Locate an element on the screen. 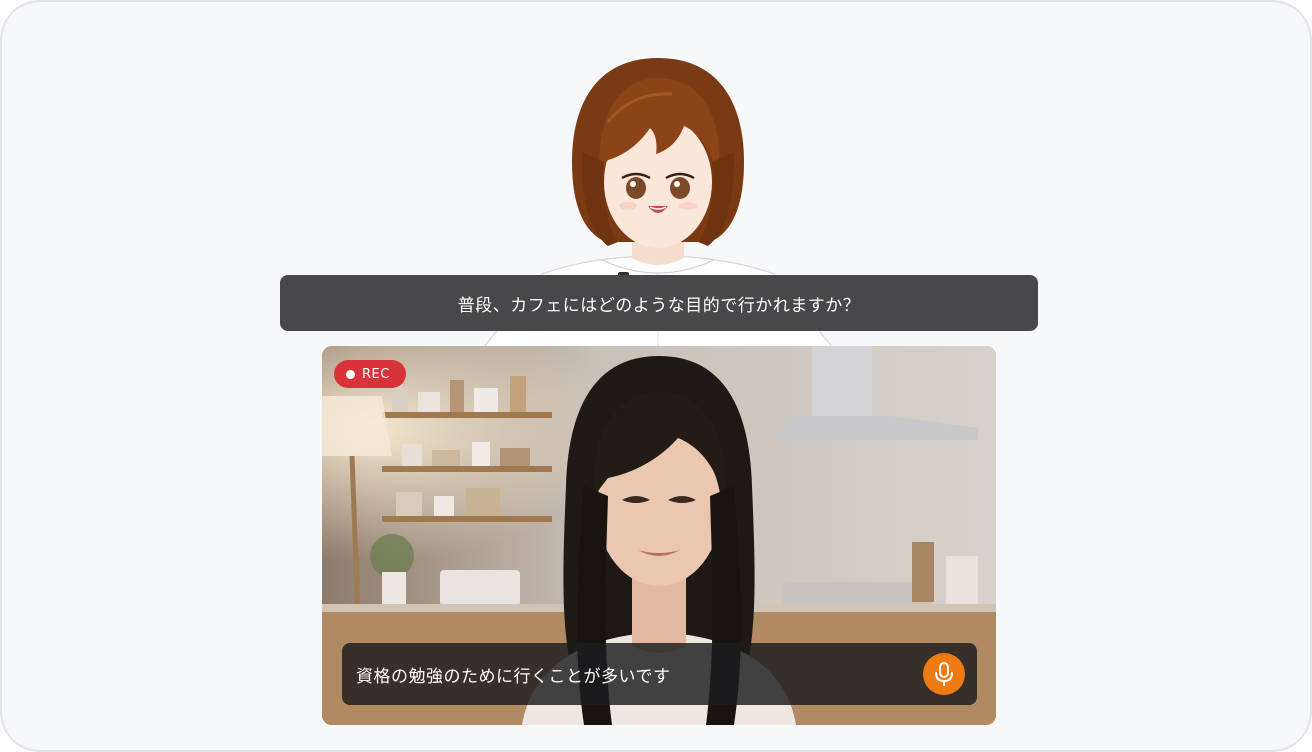 The width and height of the screenshot is (1312, 752). question-caption: 普段、カフェにはどのような目的で行かれますか？ is located at coordinates (659, 303).